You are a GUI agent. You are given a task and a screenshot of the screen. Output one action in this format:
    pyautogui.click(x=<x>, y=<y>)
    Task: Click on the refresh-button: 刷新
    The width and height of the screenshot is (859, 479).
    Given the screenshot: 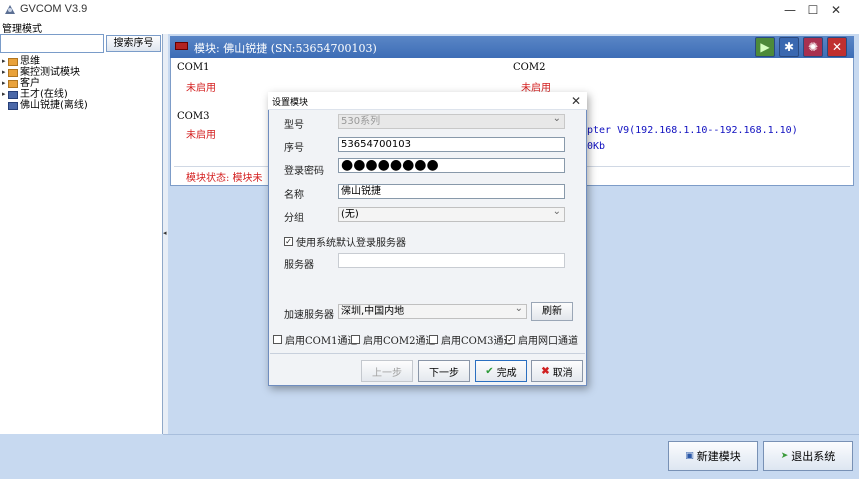 What is the action you would take?
    pyautogui.click(x=552, y=311)
    